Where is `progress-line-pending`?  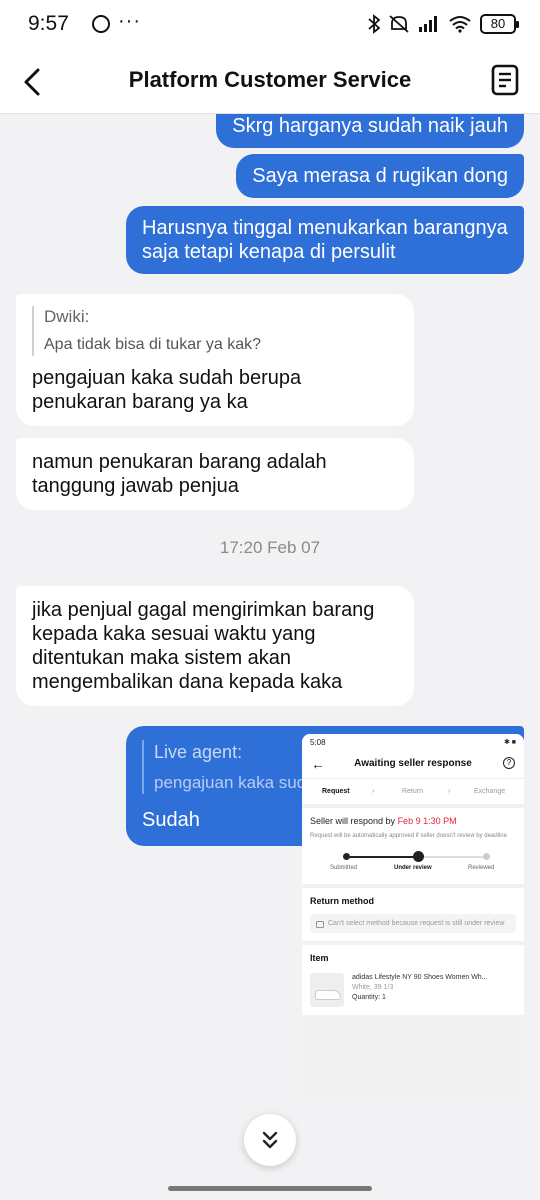
progress-line-pending is located at coordinates (451, 857).